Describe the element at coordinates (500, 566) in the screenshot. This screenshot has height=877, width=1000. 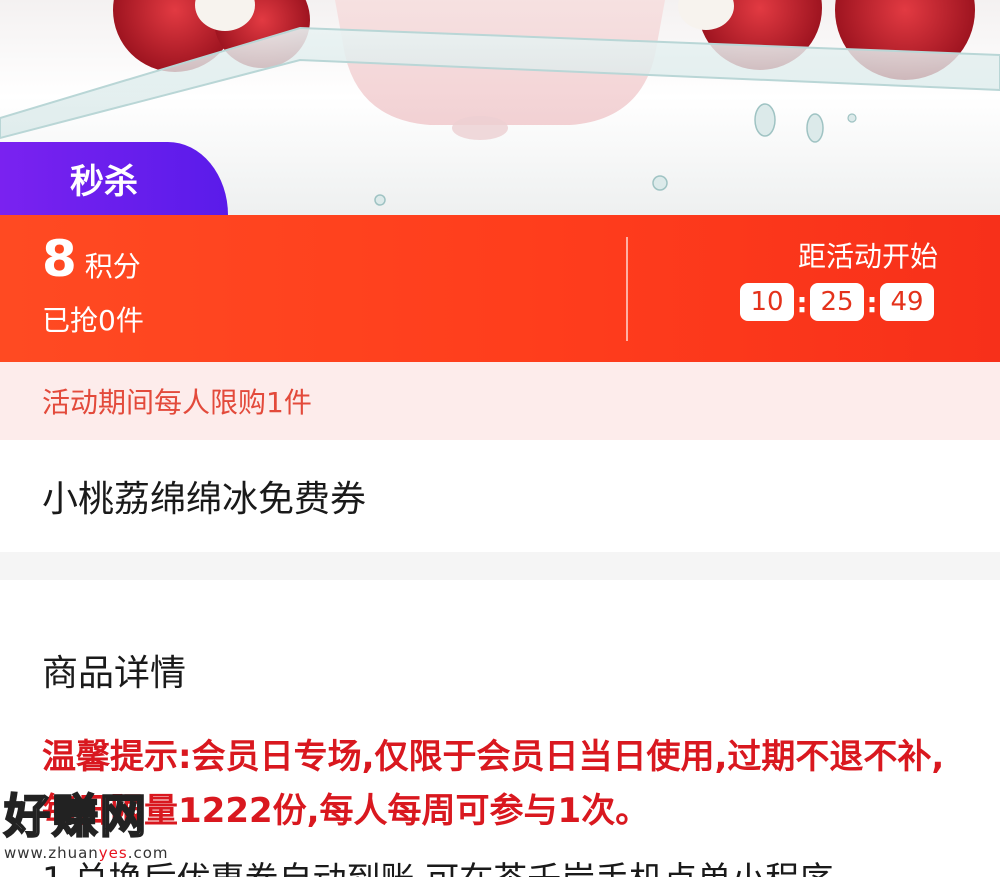
I see `section-divider` at that location.